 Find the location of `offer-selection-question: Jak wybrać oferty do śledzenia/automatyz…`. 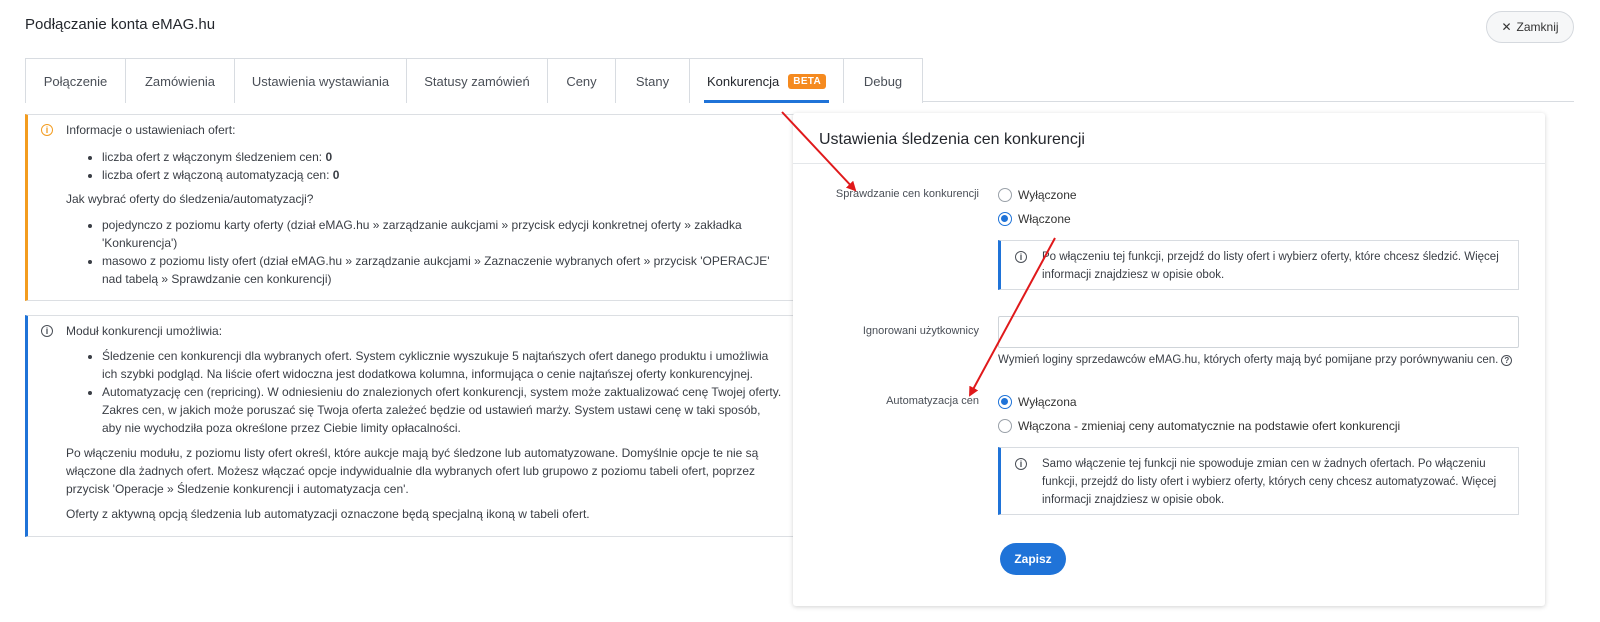

offer-selection-question: Jak wybrać oferty do śledzenia/automatyz… is located at coordinates (190, 199).